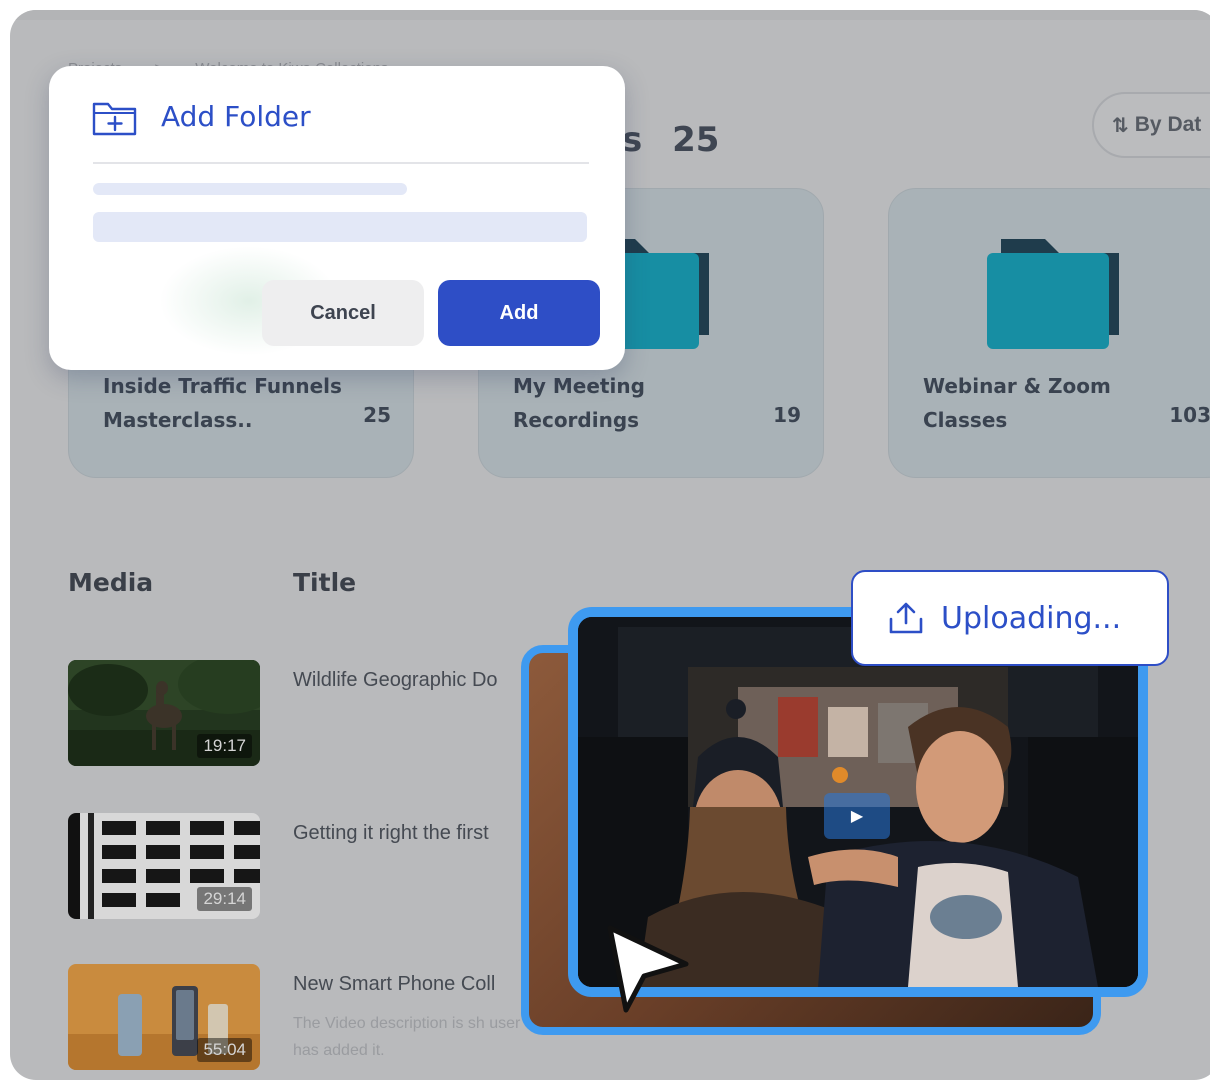 The image size is (1210, 1081). What do you see at coordinates (696, 140) in the screenshot?
I see `folders-count: 25` at bounding box center [696, 140].